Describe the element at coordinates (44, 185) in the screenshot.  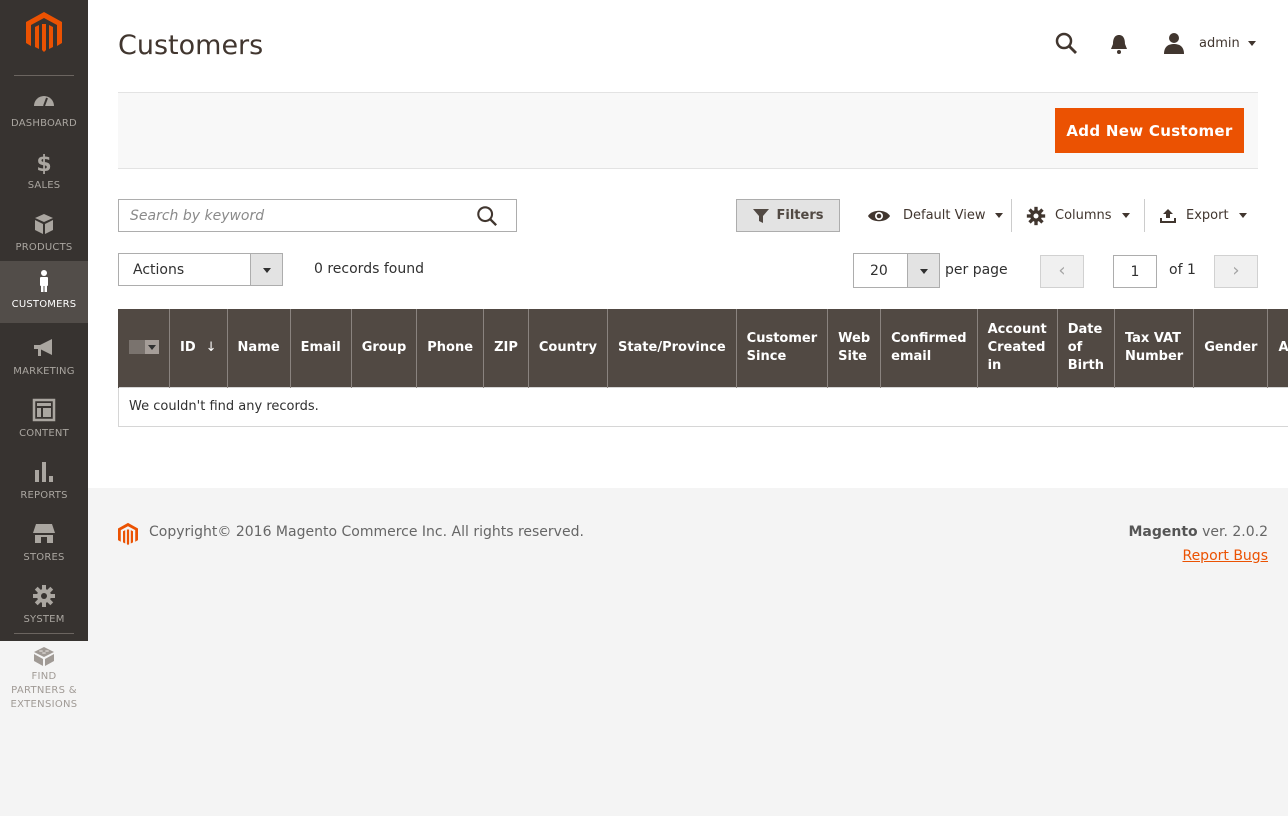
I see `sidebar-item-label: SALES` at that location.